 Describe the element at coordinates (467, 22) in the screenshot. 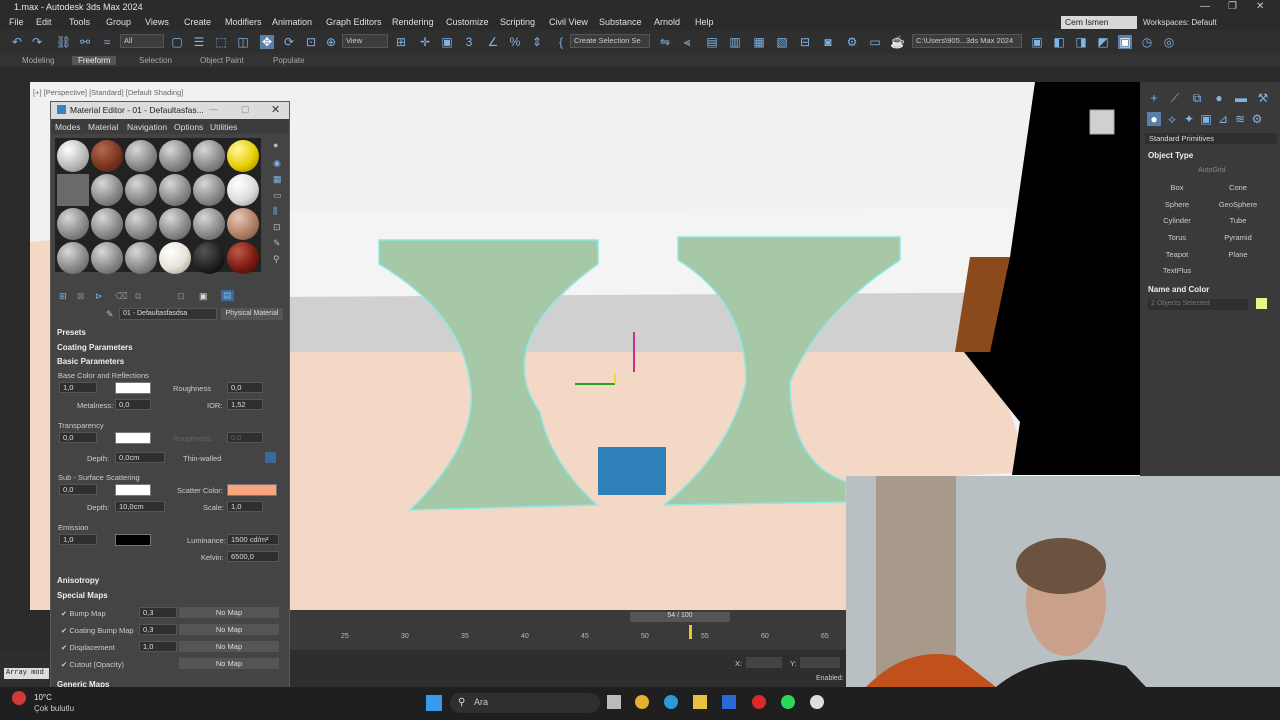

I see `menu-customize: Customize` at that location.